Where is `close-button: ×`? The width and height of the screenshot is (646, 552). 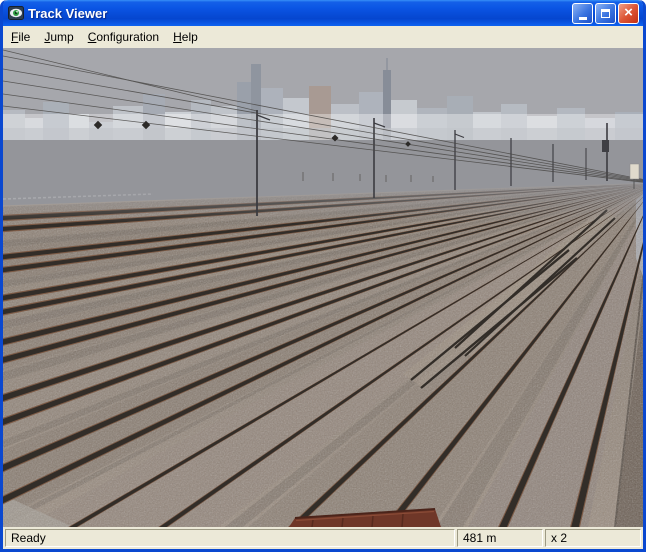 close-button: × is located at coordinates (628, 13).